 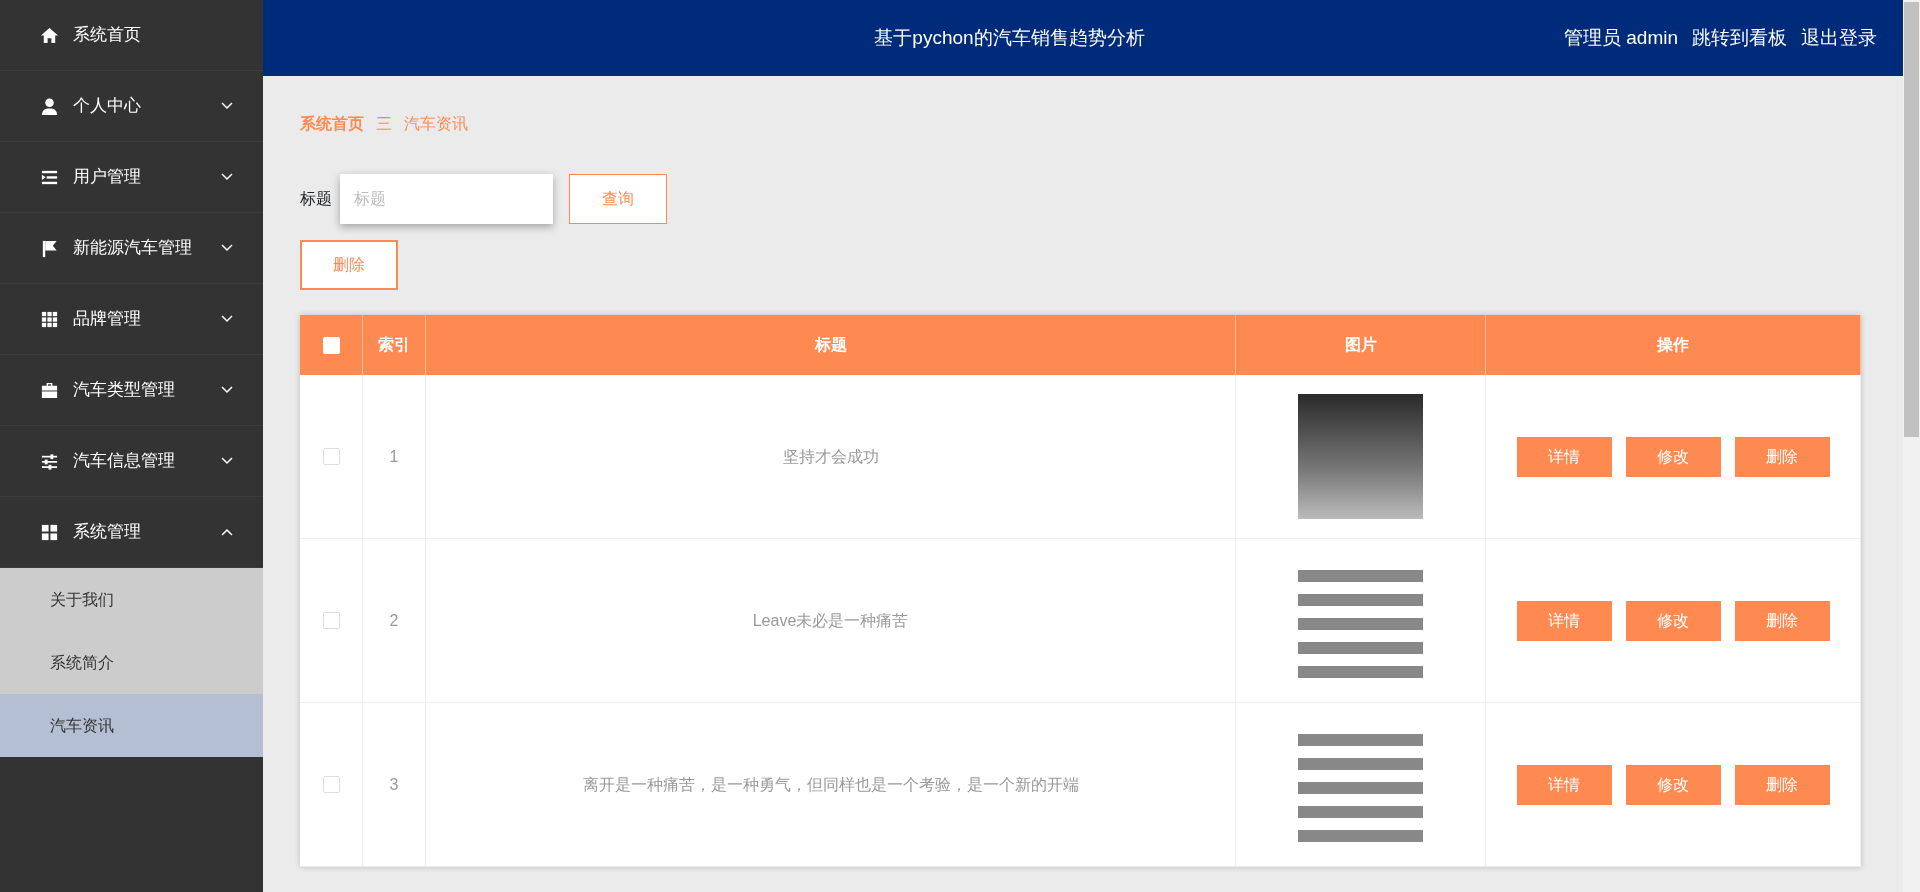 I want to click on search-label: 标题, so click(x=316, y=199).